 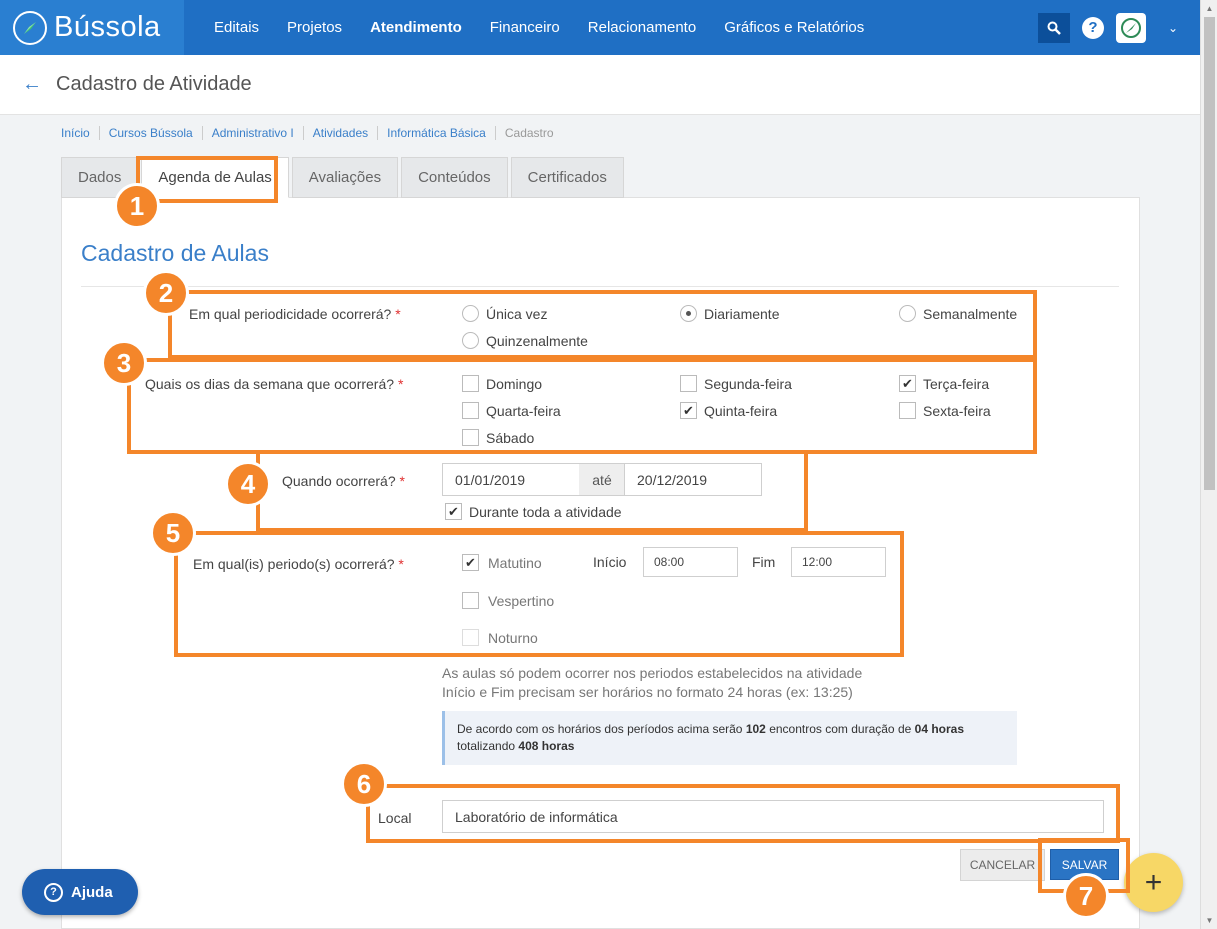 What do you see at coordinates (175, 253) in the screenshot?
I see `section-title: Cadastro de Aulas` at bounding box center [175, 253].